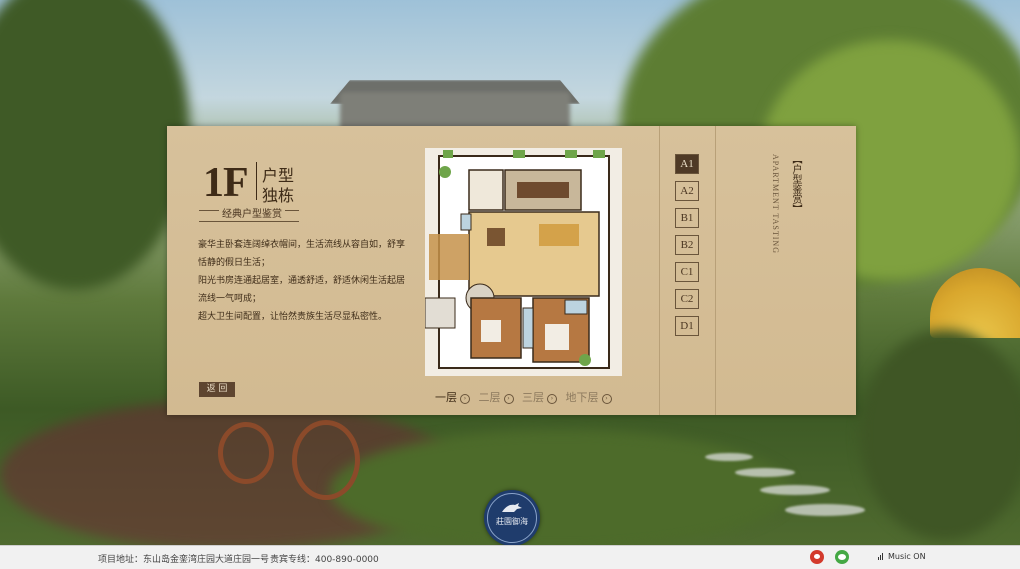 This screenshot has height=569, width=1020. Describe the element at coordinates (249, 221) in the screenshot. I see `subtitle-rule-bottom` at that location.